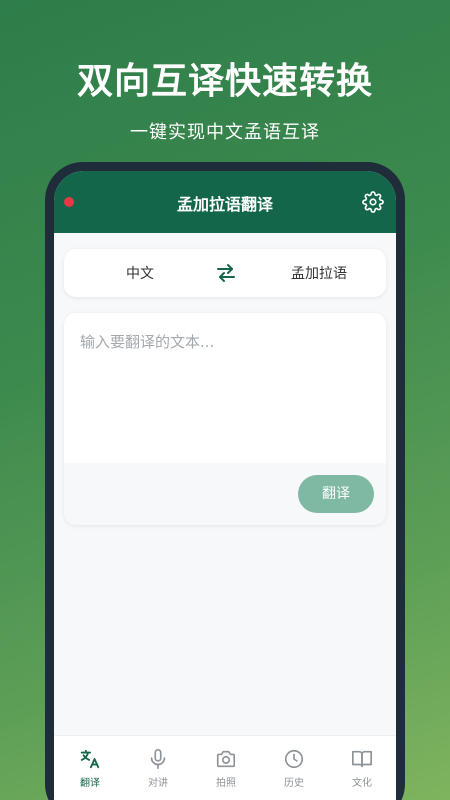  I want to click on clock-icon, so click(294, 759).